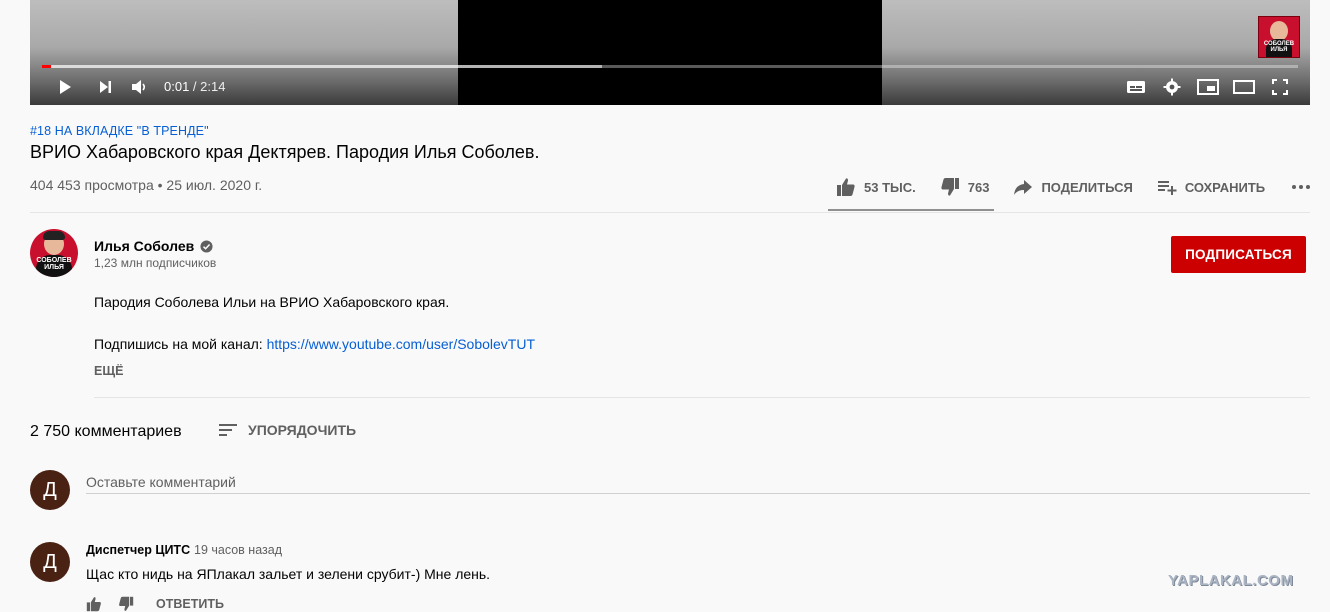  Describe the element at coordinates (206, 246) in the screenshot. I see `verified-icon` at that location.